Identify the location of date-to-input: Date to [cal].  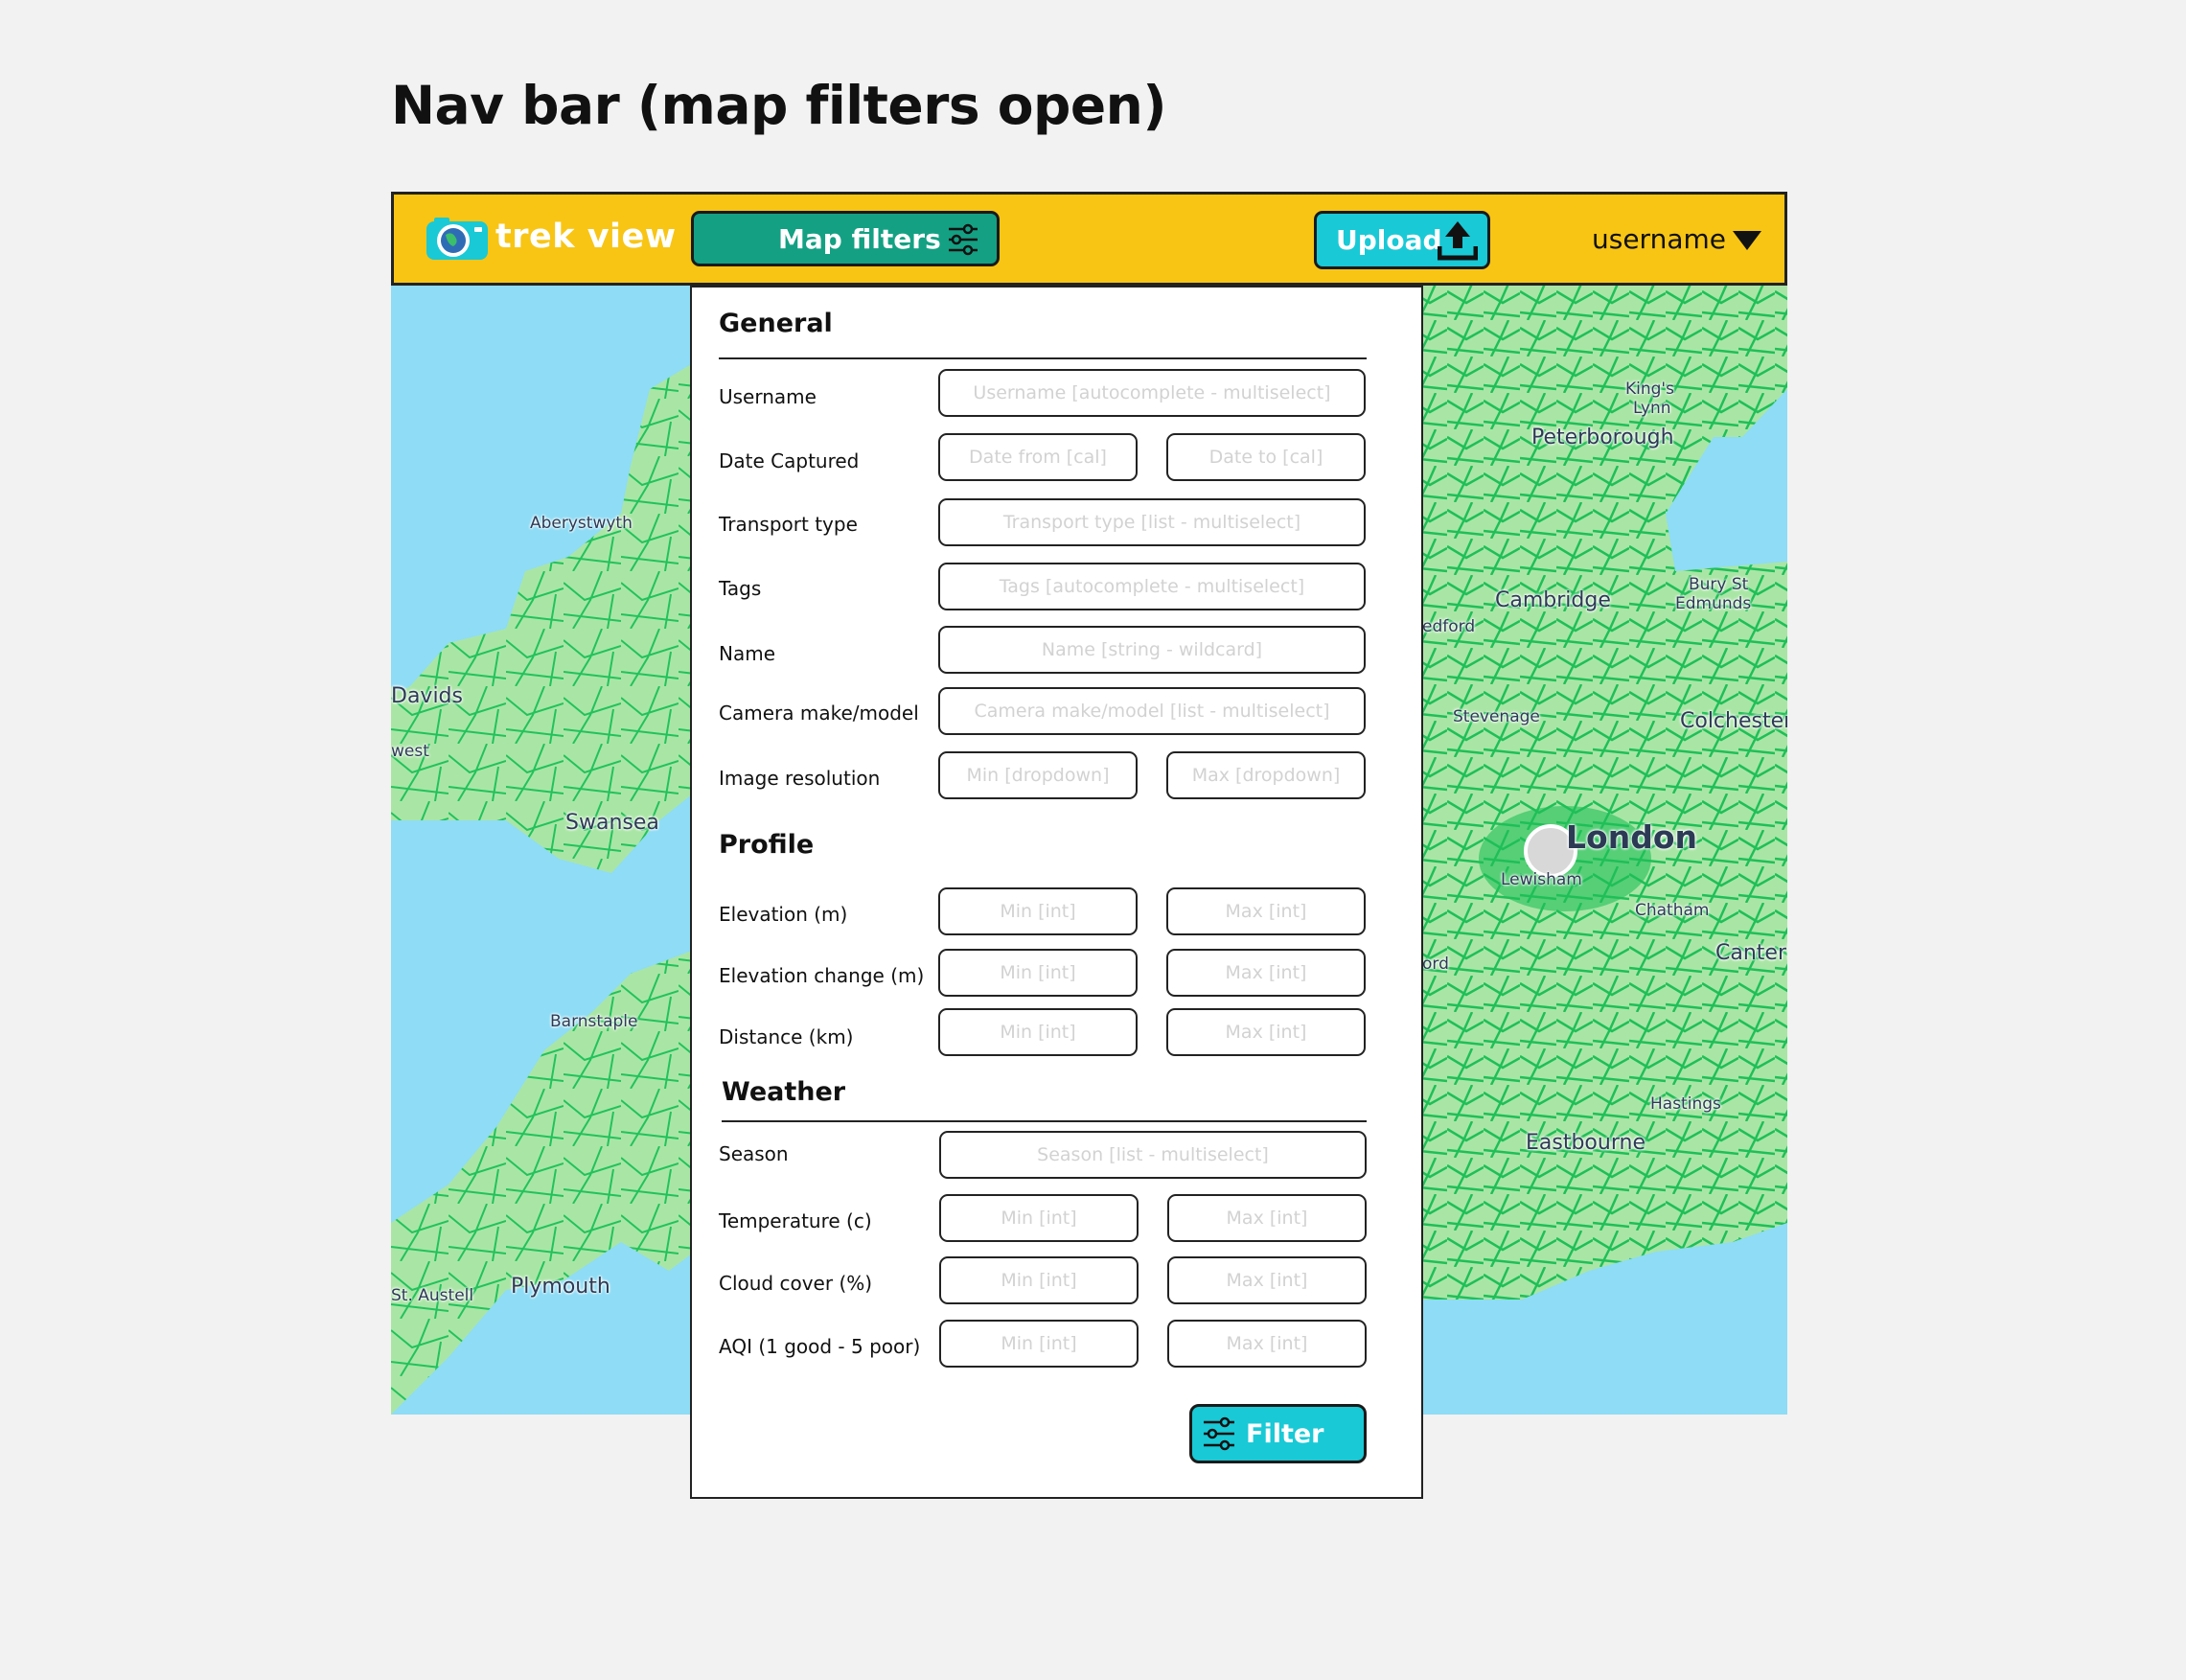
(1266, 457).